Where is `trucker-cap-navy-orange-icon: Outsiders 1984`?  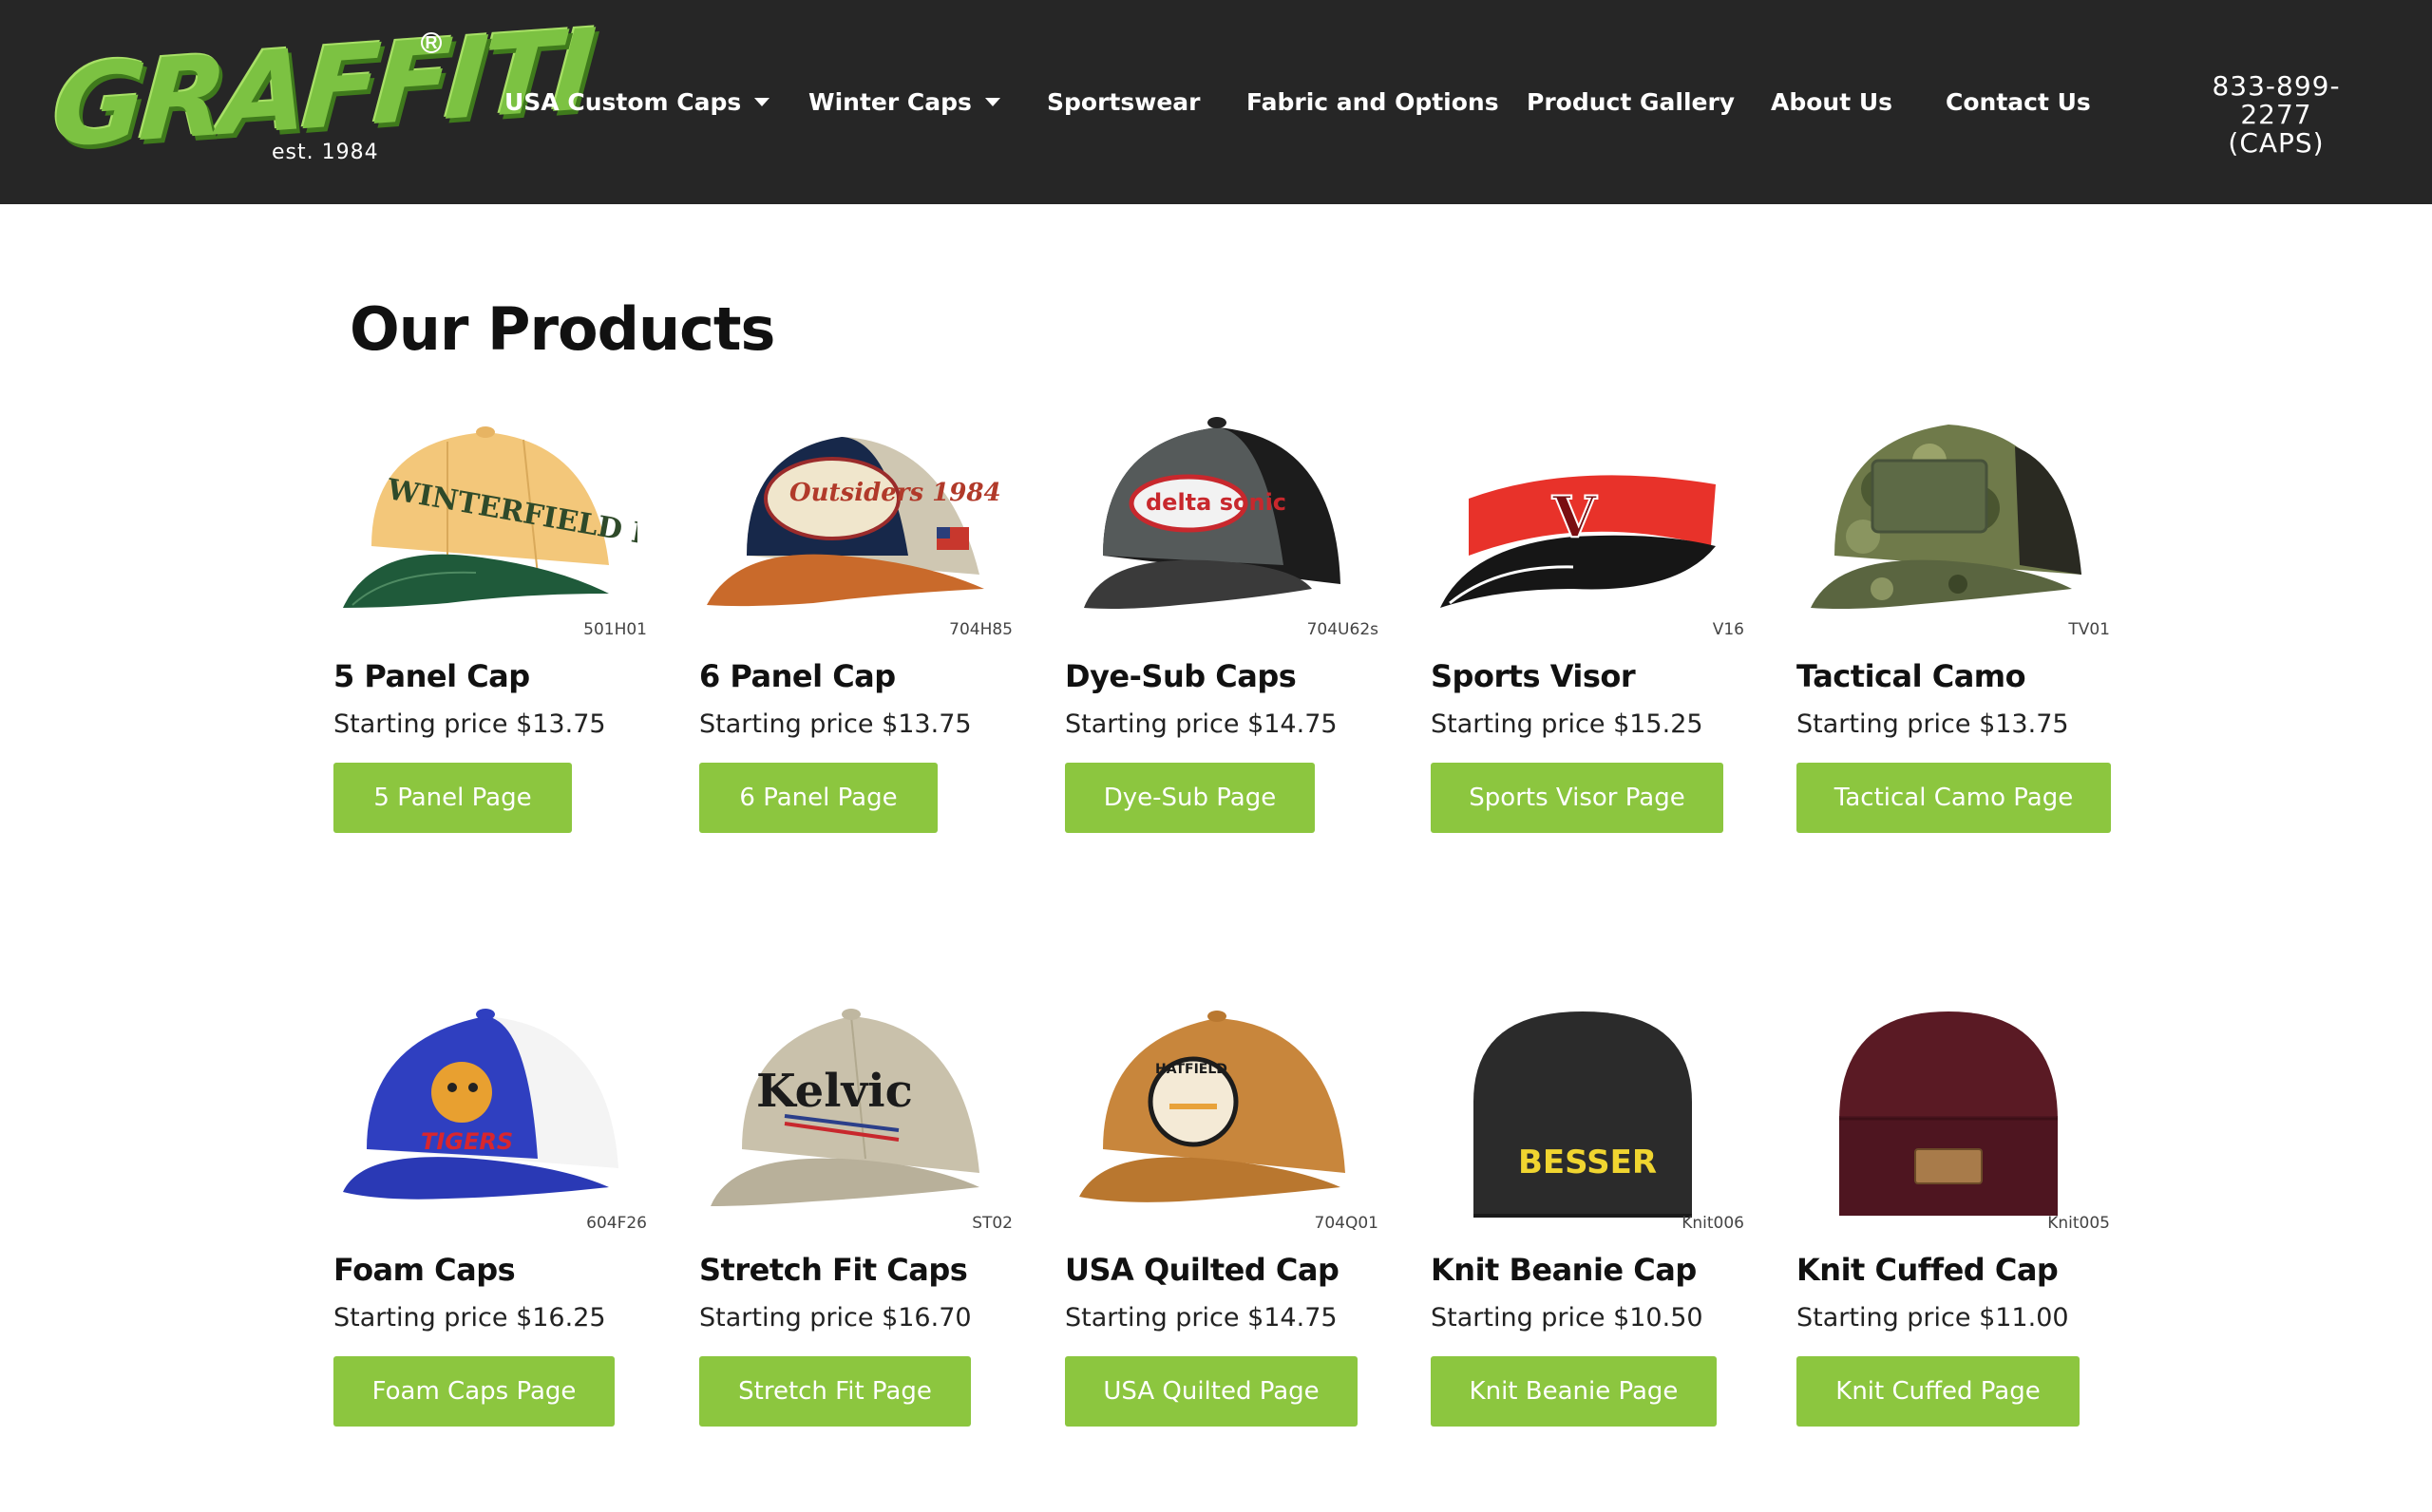 trucker-cap-navy-orange-icon: Outsiders 1984 is located at coordinates (851, 522).